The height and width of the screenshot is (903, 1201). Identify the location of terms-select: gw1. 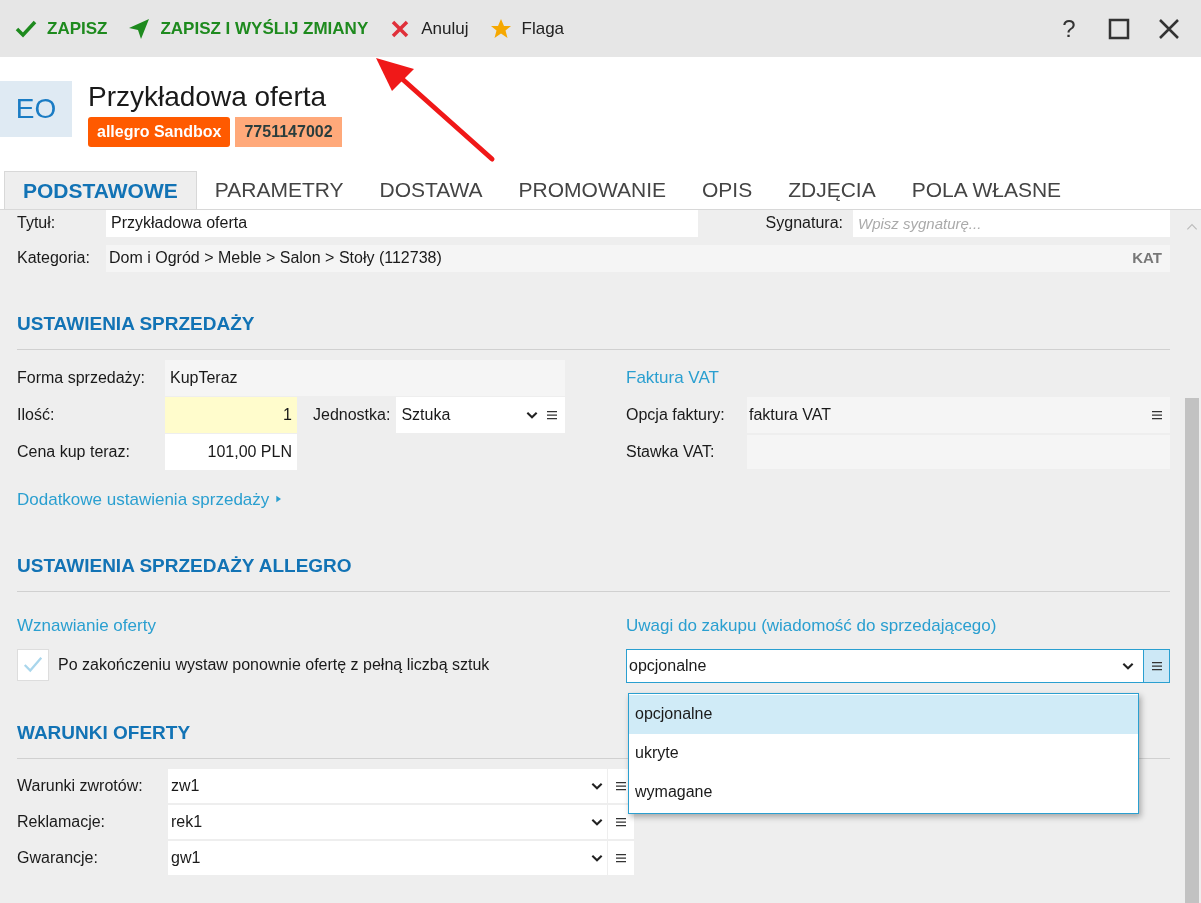
(387, 857).